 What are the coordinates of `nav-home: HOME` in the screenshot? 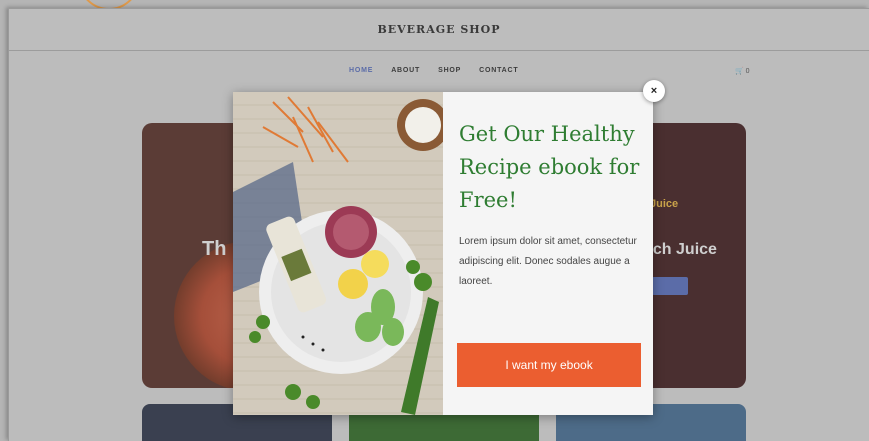 It's located at (361, 70).